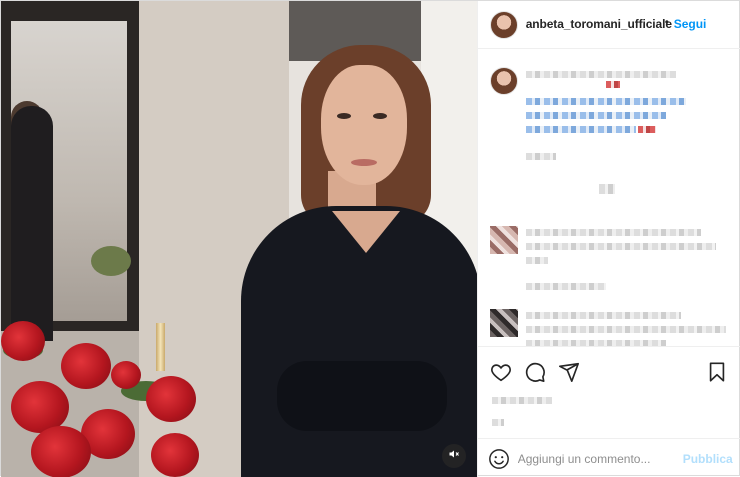 This screenshot has width=740, height=477. I want to click on comment-icon, so click(535, 372).